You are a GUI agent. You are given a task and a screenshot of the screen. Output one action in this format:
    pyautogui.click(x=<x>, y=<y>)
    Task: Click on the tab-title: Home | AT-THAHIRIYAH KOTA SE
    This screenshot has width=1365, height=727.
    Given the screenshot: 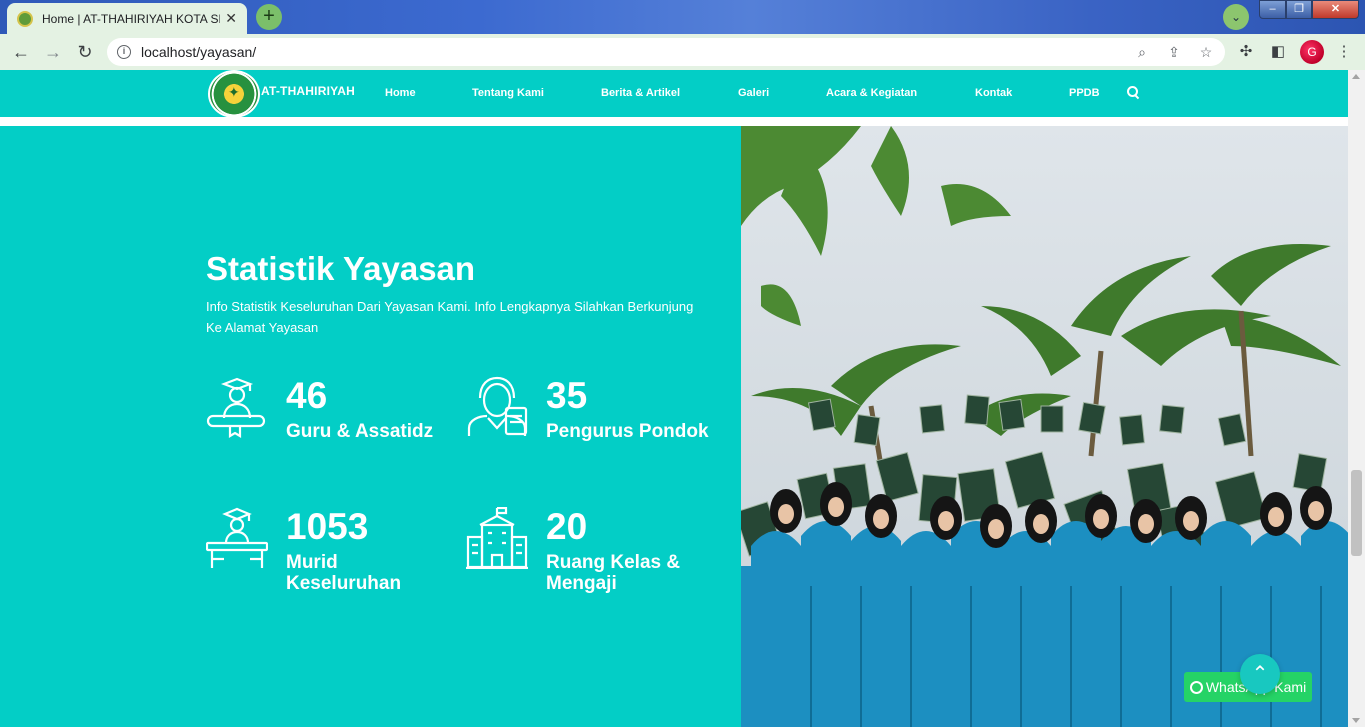 What is the action you would take?
    pyautogui.click(x=131, y=18)
    